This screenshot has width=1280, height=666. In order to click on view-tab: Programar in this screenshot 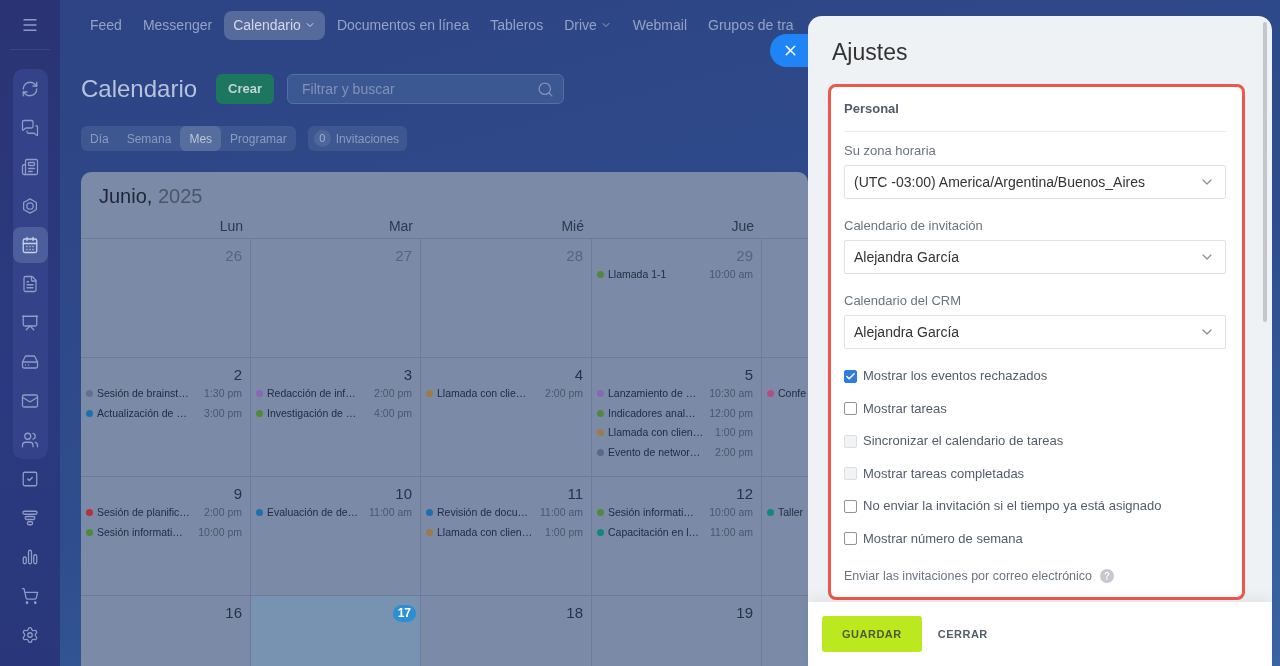, I will do `click(258, 138)`.